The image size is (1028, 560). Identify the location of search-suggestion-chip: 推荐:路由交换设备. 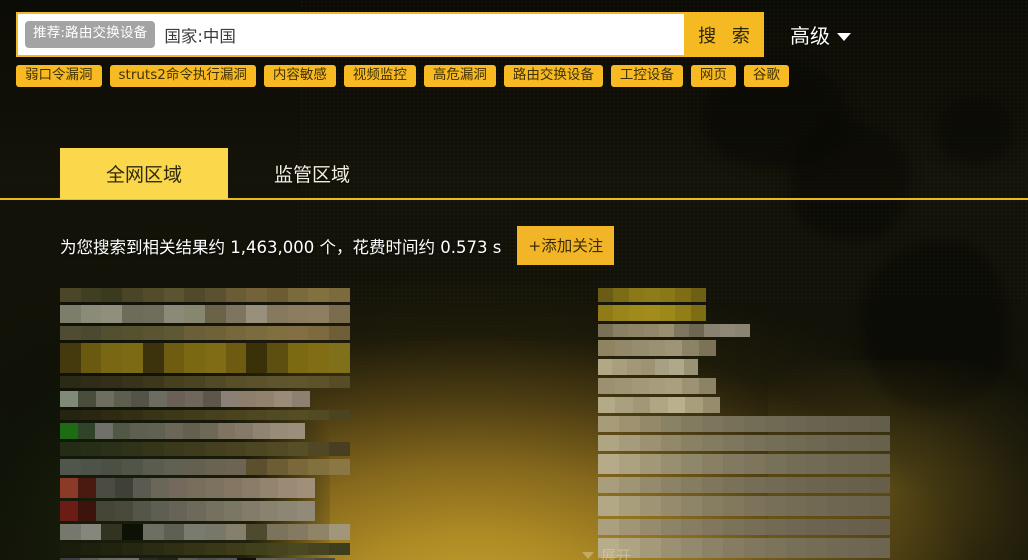
(90, 34).